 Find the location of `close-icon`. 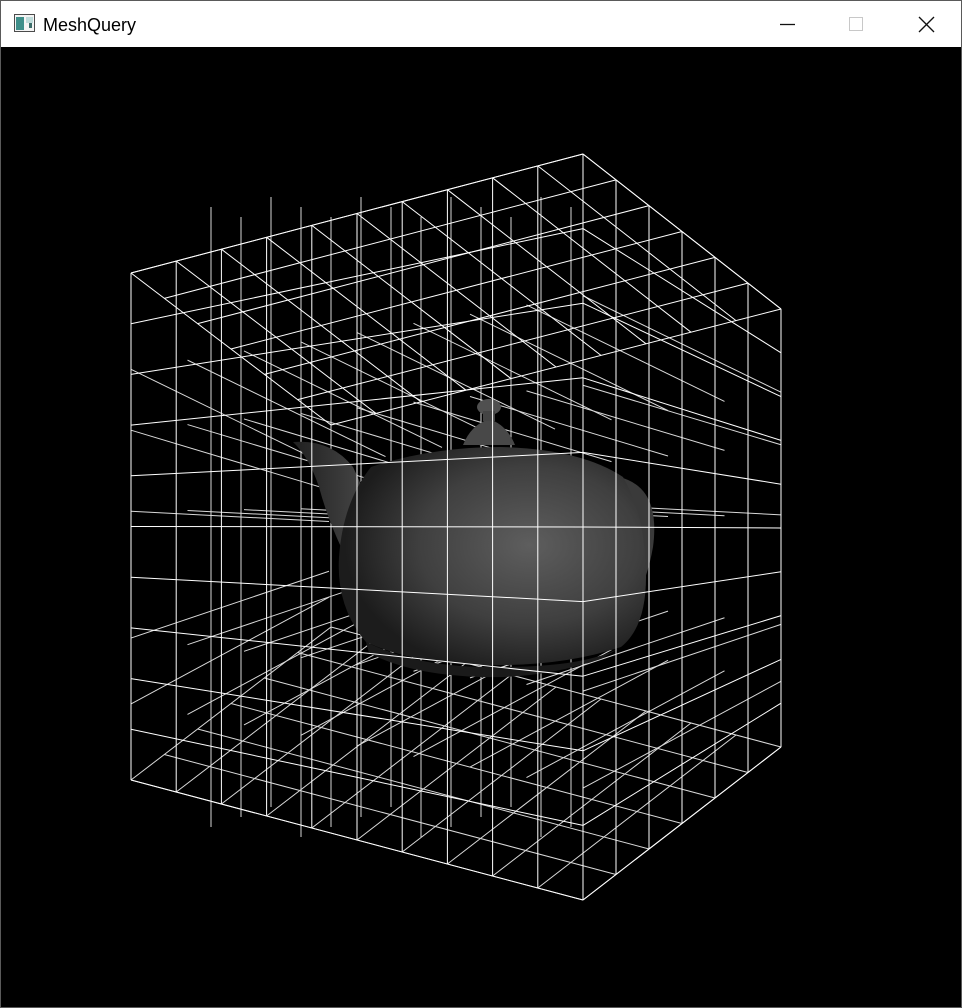

close-icon is located at coordinates (926, 24).